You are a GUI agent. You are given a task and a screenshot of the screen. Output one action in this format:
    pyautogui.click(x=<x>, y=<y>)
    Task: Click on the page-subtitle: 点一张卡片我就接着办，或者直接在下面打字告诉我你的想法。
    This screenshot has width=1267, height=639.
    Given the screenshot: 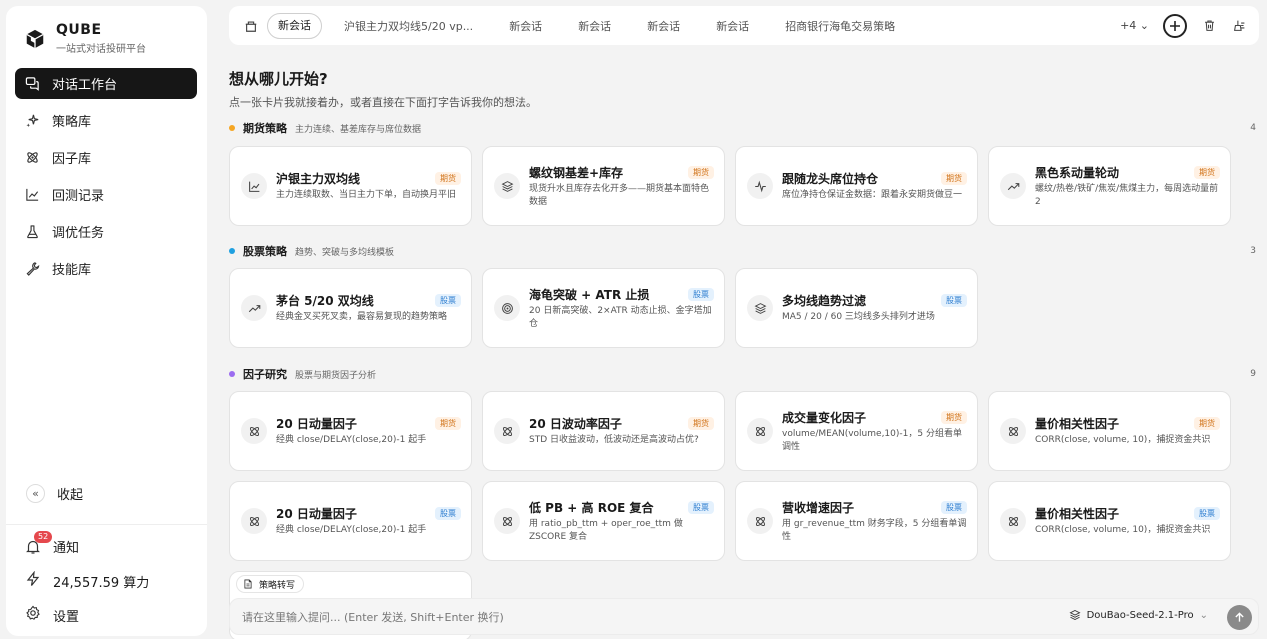 What is the action you would take?
    pyautogui.click(x=383, y=102)
    